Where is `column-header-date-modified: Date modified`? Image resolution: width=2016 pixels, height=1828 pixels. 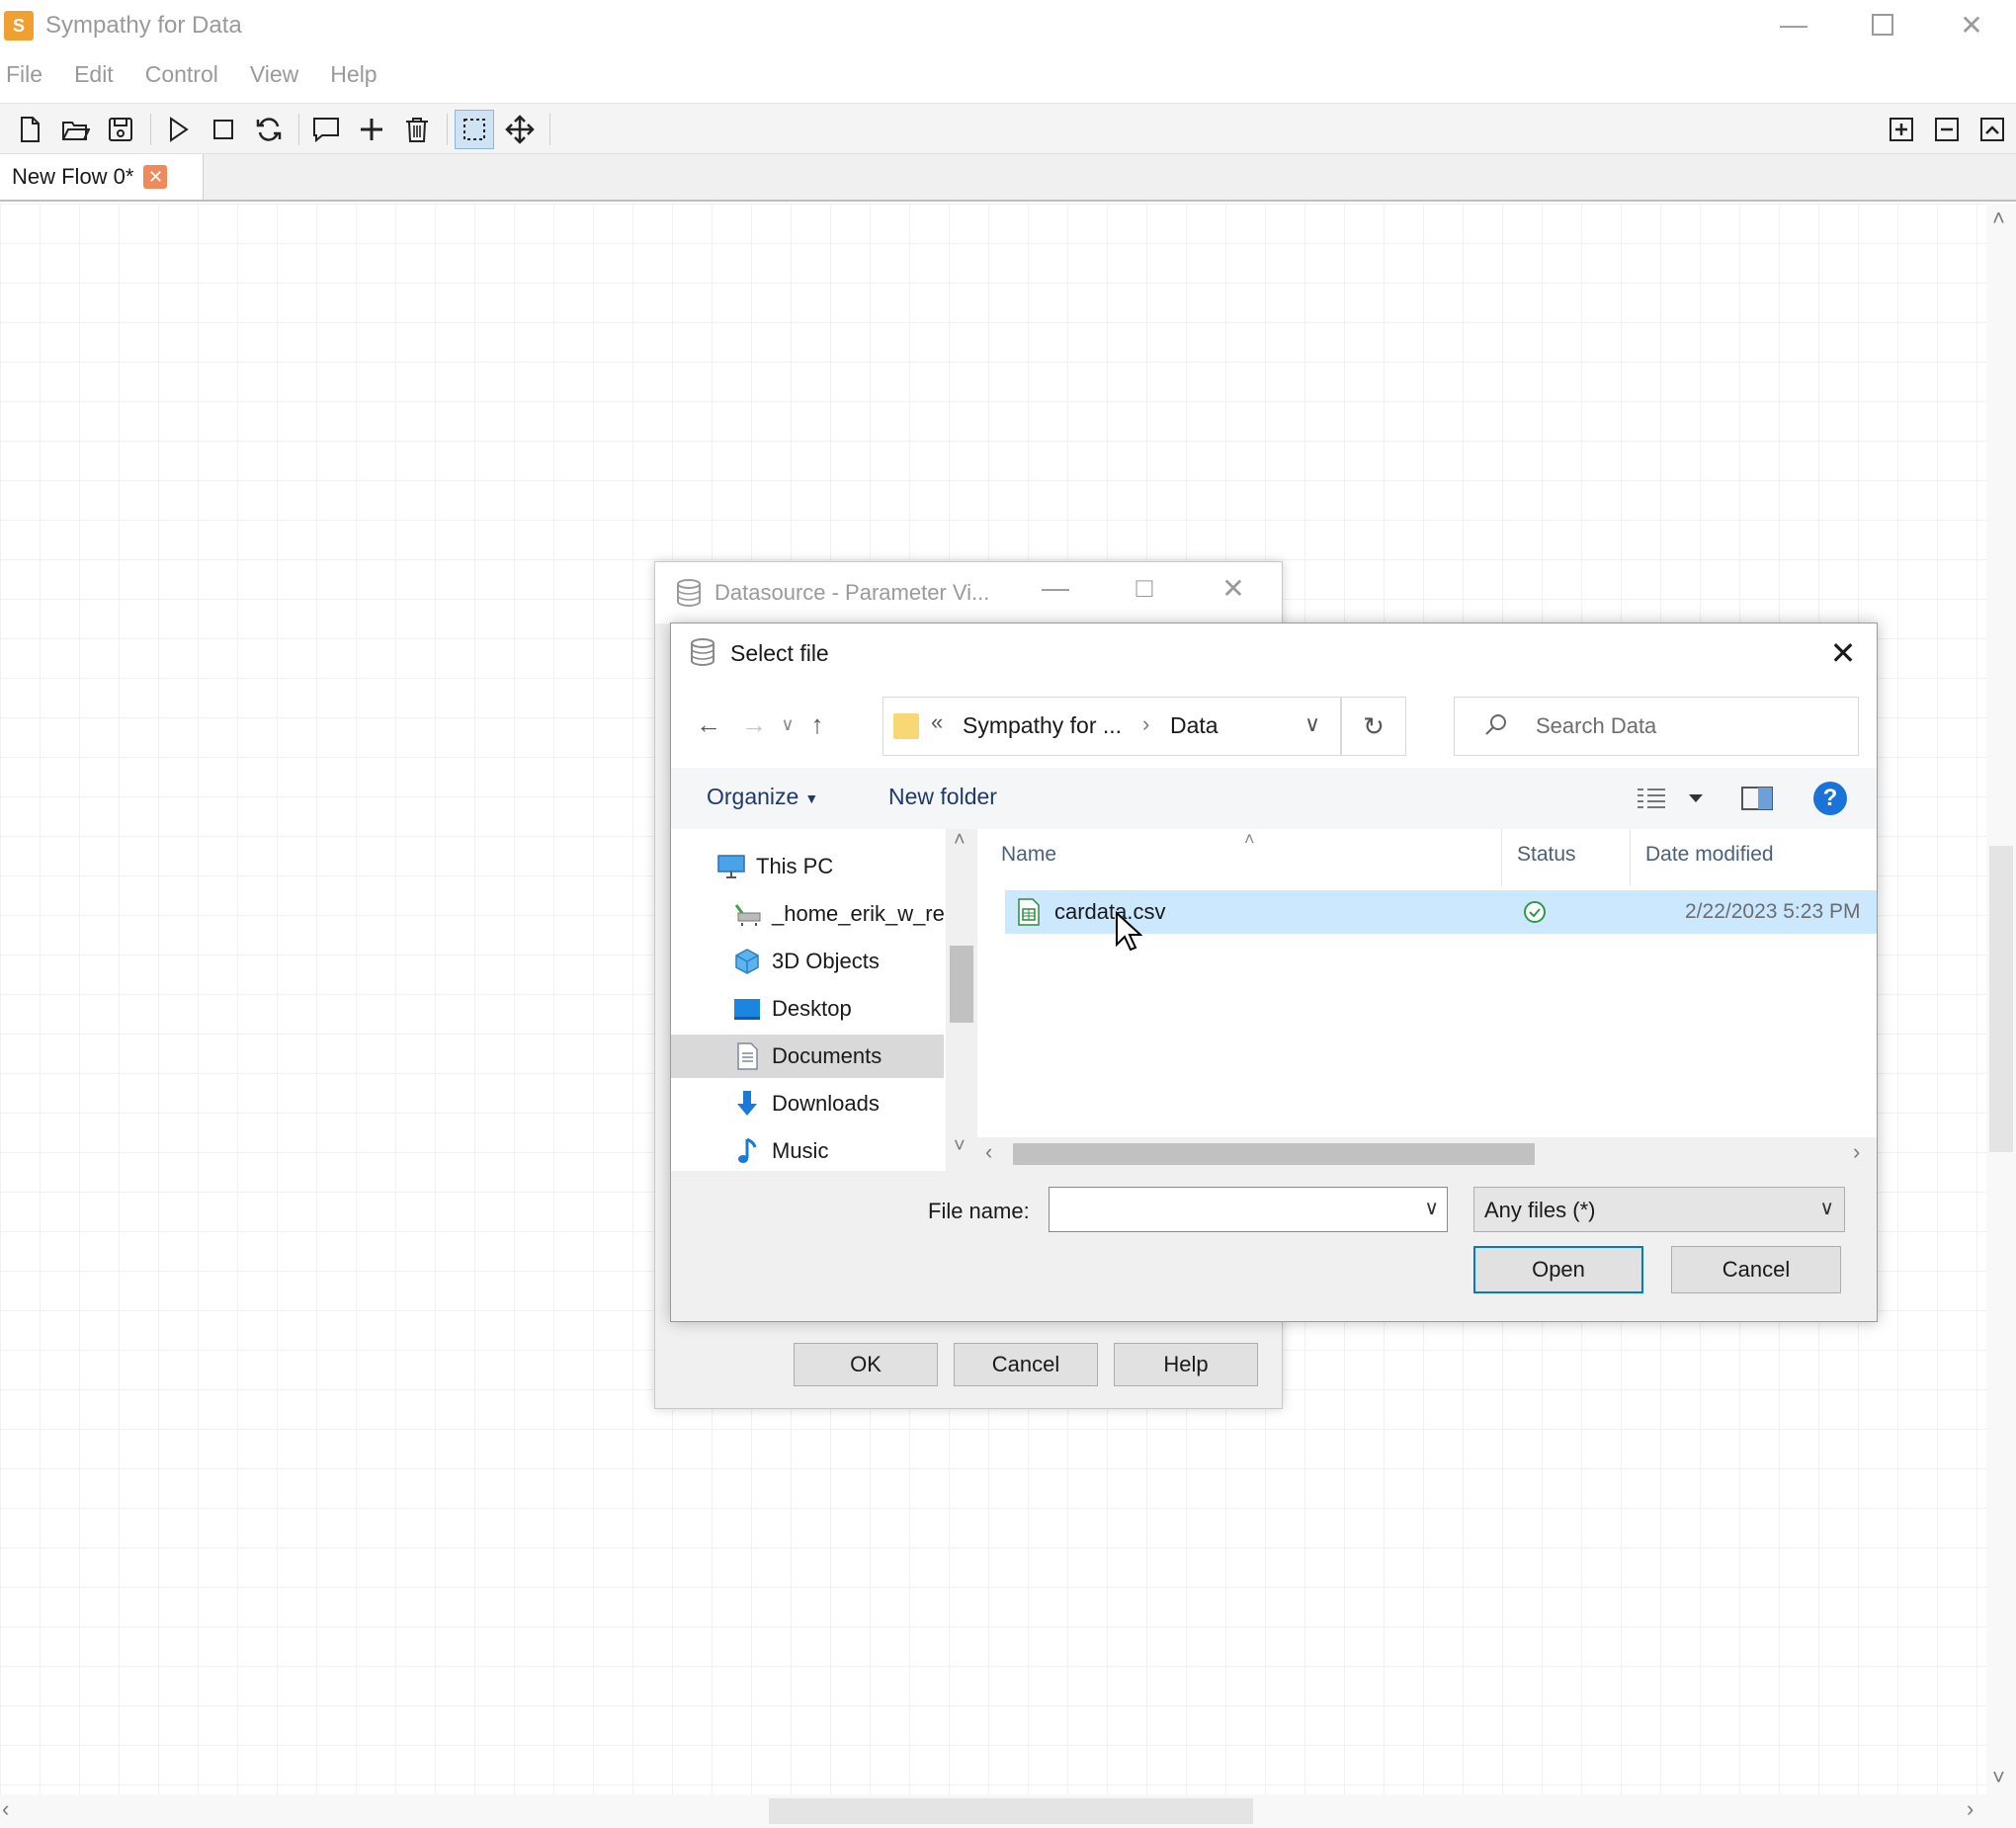
column-header-date-modified: Date modified is located at coordinates (1709, 855).